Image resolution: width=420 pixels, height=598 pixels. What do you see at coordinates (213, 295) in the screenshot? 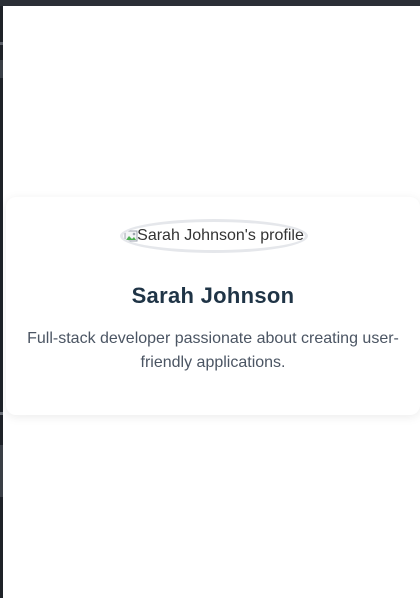
I see `profile-name: Sarah Johnson` at bounding box center [213, 295].